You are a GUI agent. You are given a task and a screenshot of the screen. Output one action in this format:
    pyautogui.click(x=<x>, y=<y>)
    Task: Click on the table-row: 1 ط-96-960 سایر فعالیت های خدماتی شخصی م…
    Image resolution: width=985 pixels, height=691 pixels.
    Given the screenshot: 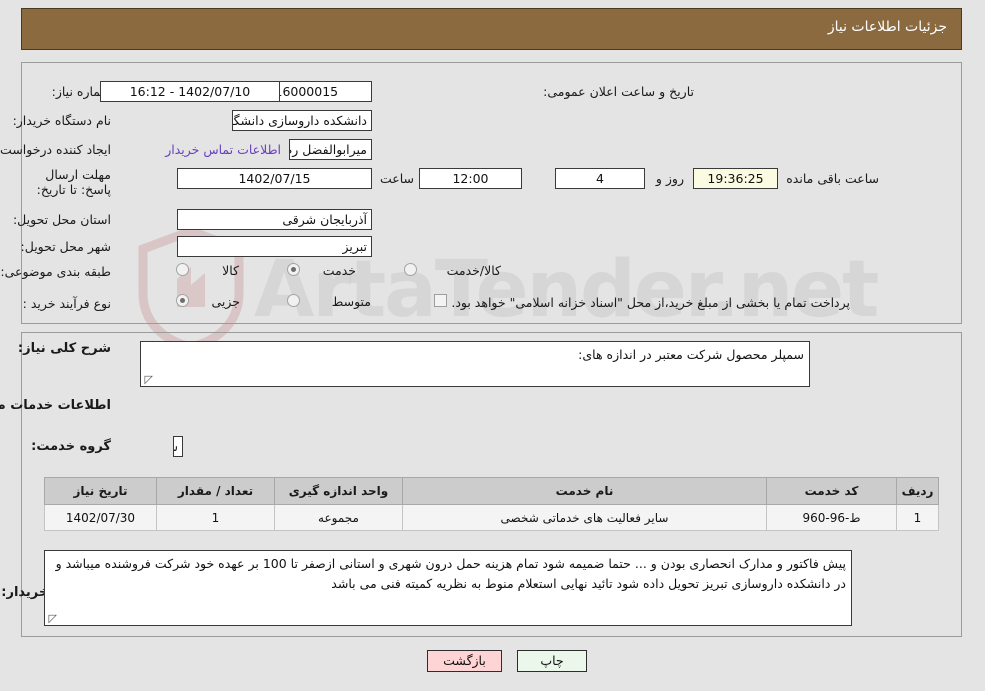 What is the action you would take?
    pyautogui.click(x=492, y=517)
    